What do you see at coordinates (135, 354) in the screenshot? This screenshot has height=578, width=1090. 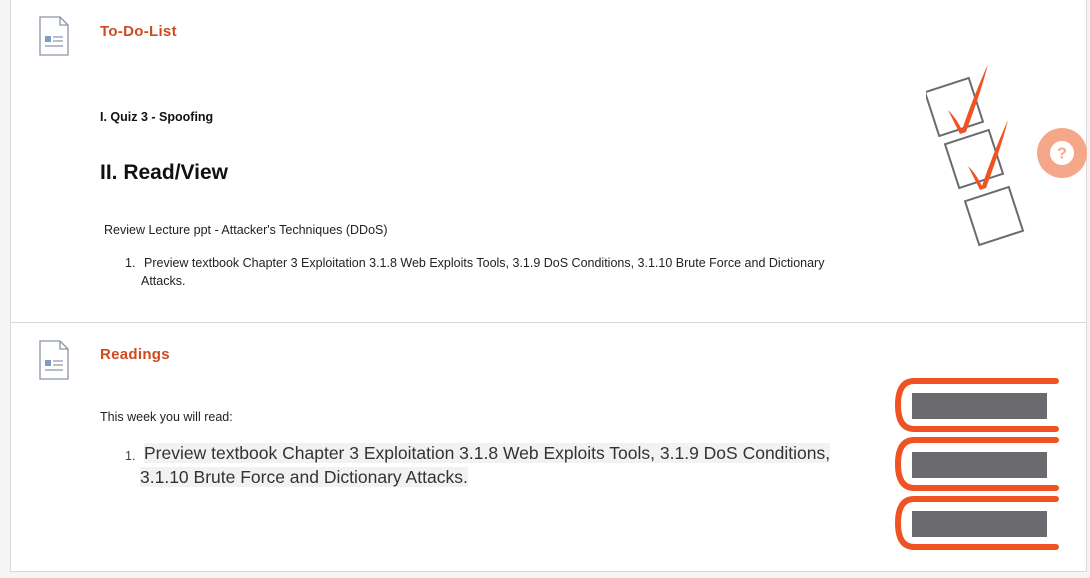 I see `readings-title: Readings` at bounding box center [135, 354].